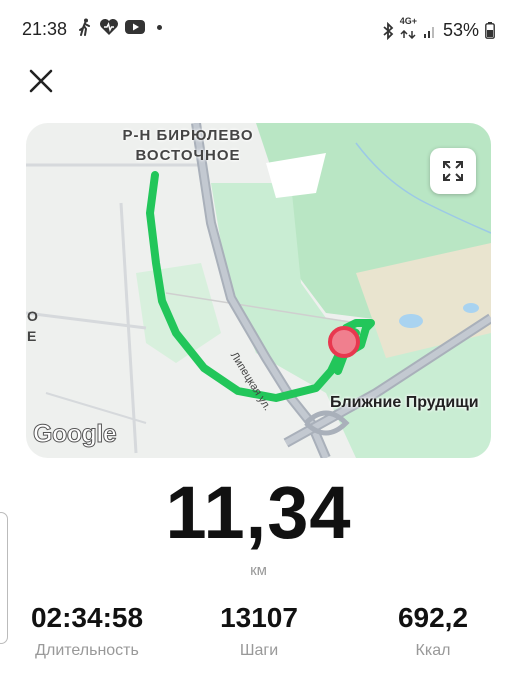 The height and width of the screenshot is (680, 517). Describe the element at coordinates (433, 617) in the screenshot. I see `kcal-value: 692,2` at that location.